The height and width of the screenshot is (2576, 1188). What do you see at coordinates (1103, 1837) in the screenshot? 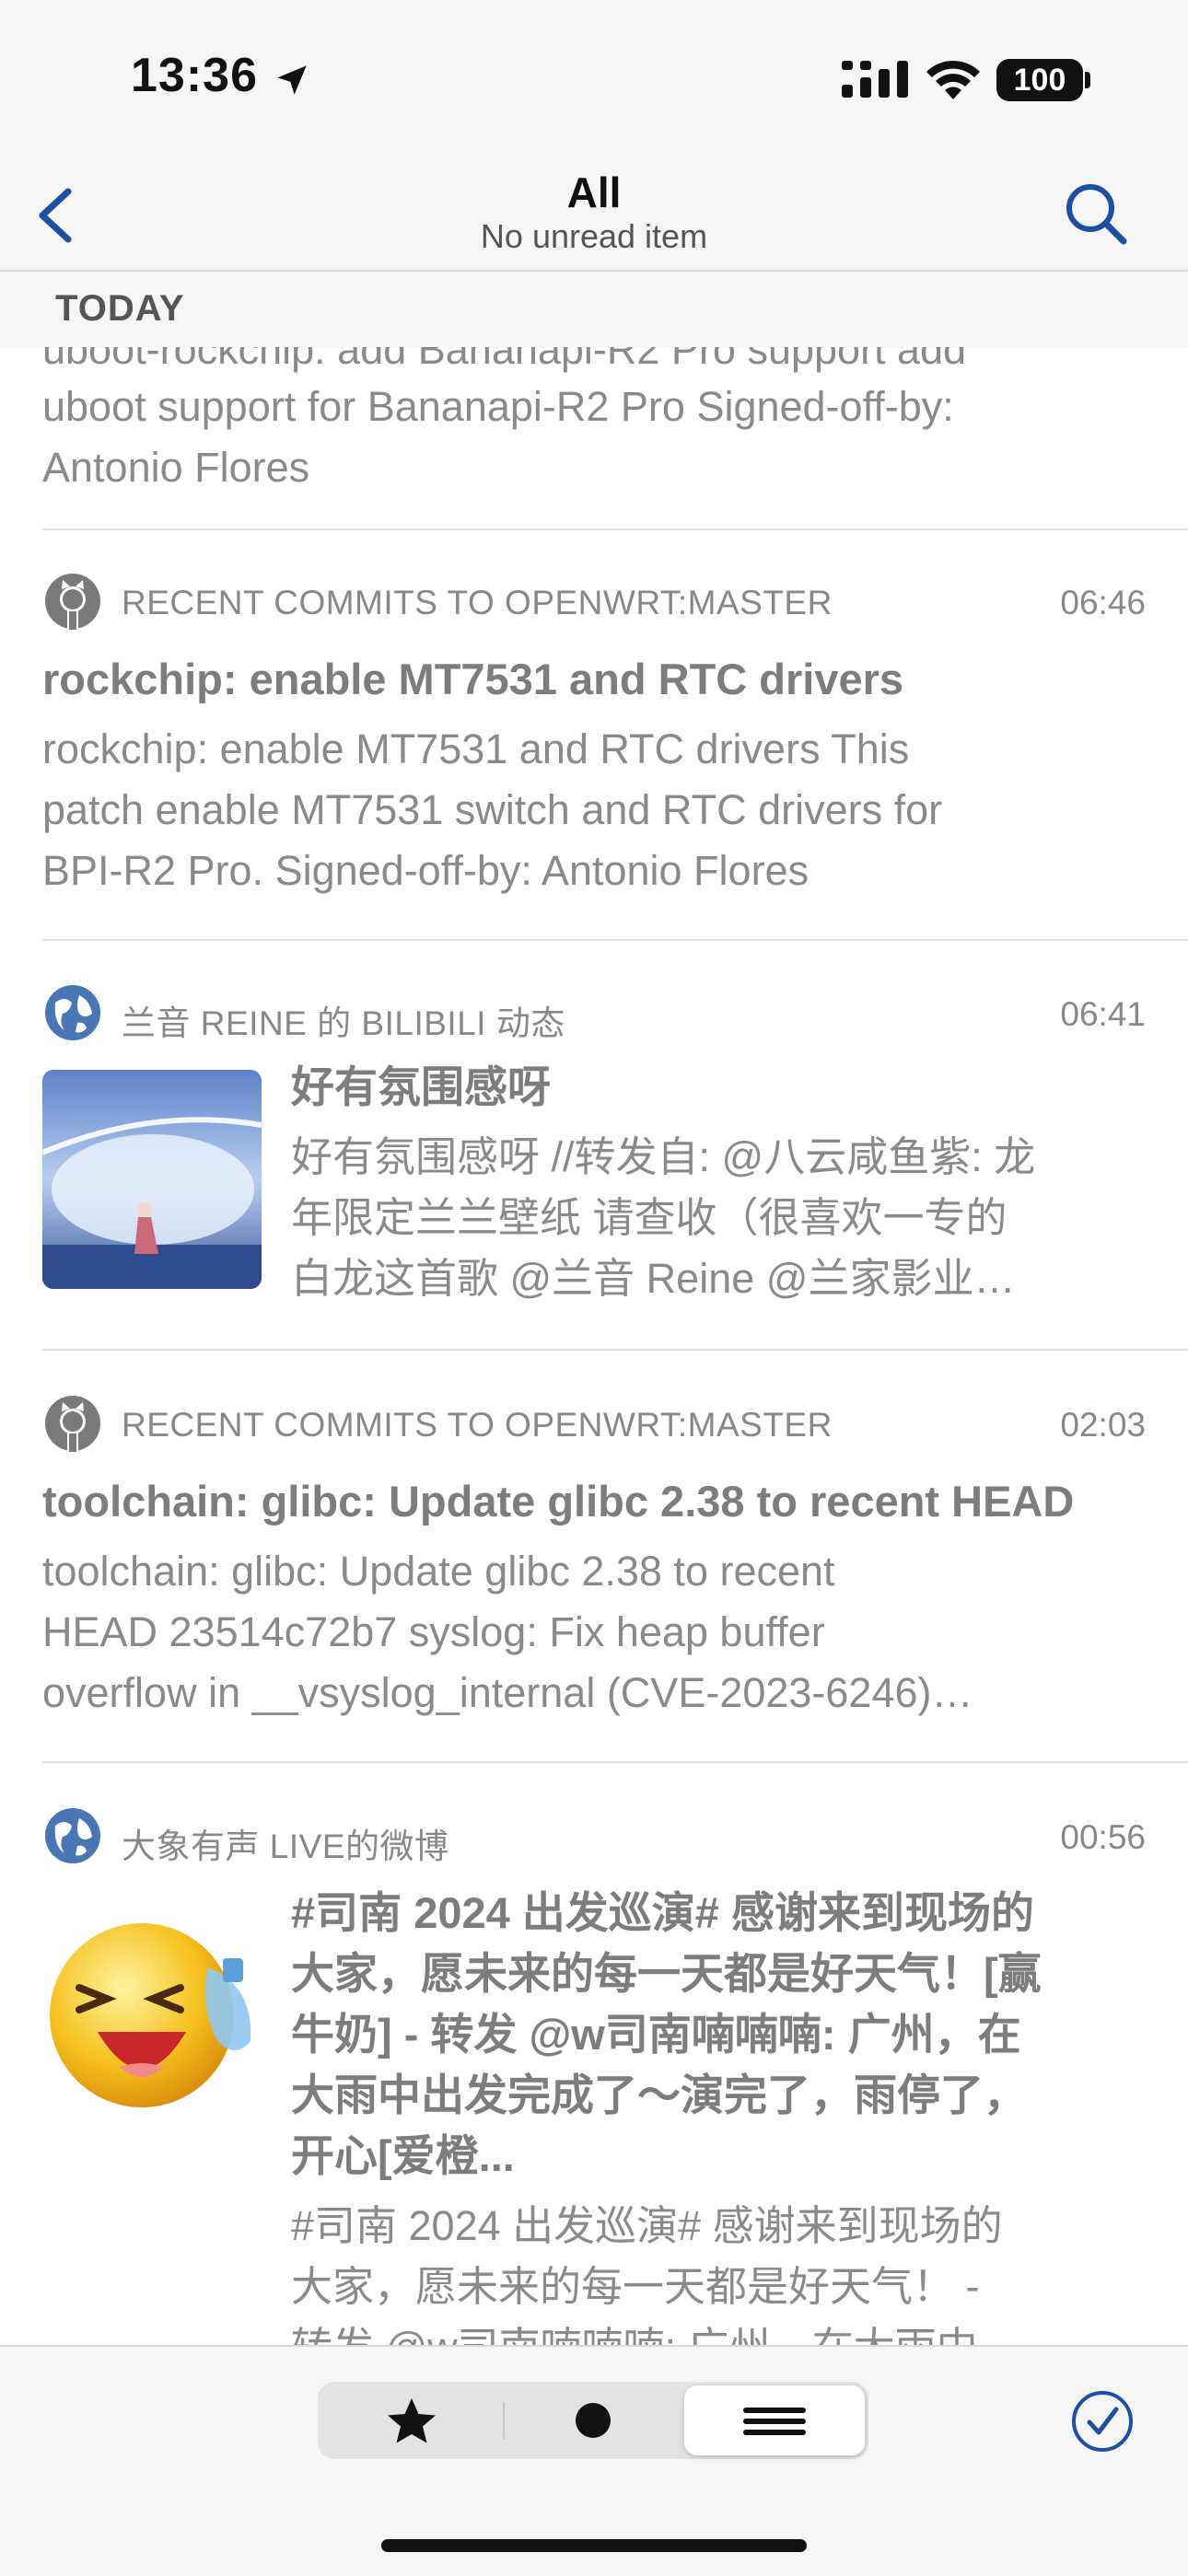
I see `item-time: 00:56` at bounding box center [1103, 1837].